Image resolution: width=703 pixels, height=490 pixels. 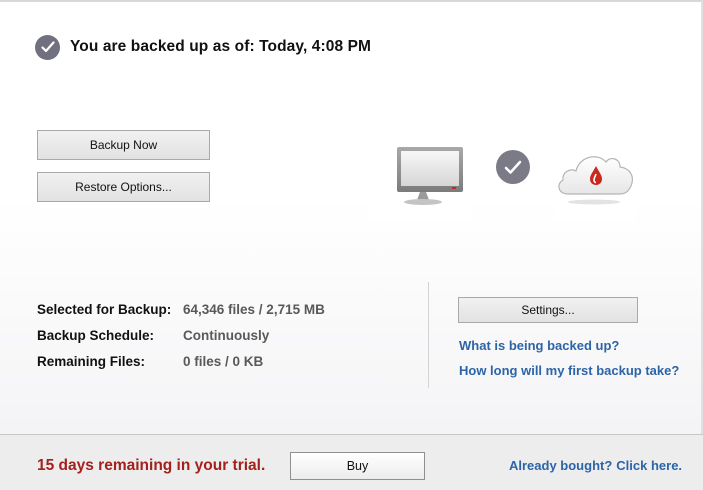 What do you see at coordinates (221, 46) in the screenshot?
I see `status-text: You are backed up as of: Today, 4:08 PM` at bounding box center [221, 46].